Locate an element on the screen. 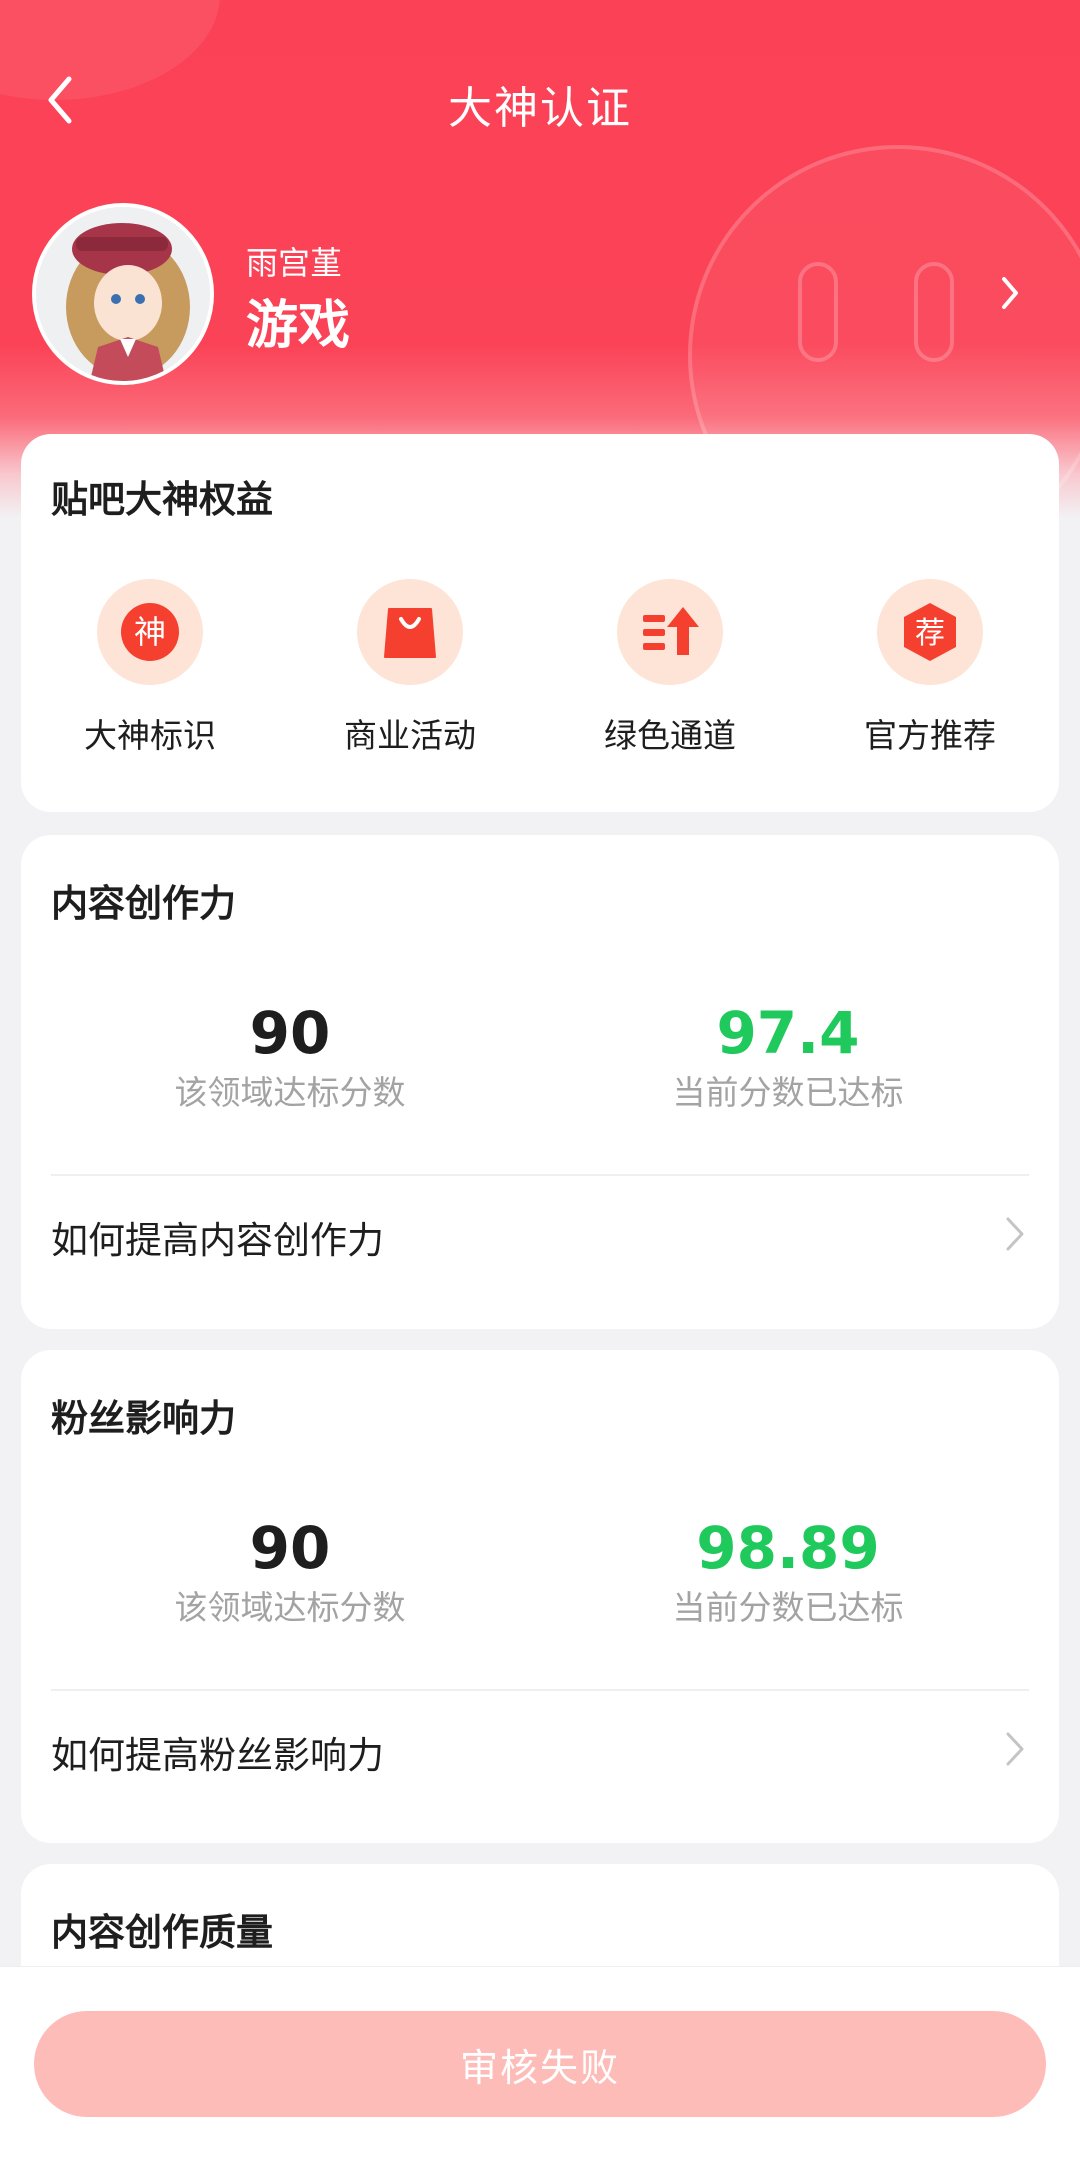 This screenshot has height=2167, width=1080. benefits-title: 贴吧大神权益 is located at coordinates (162, 499).